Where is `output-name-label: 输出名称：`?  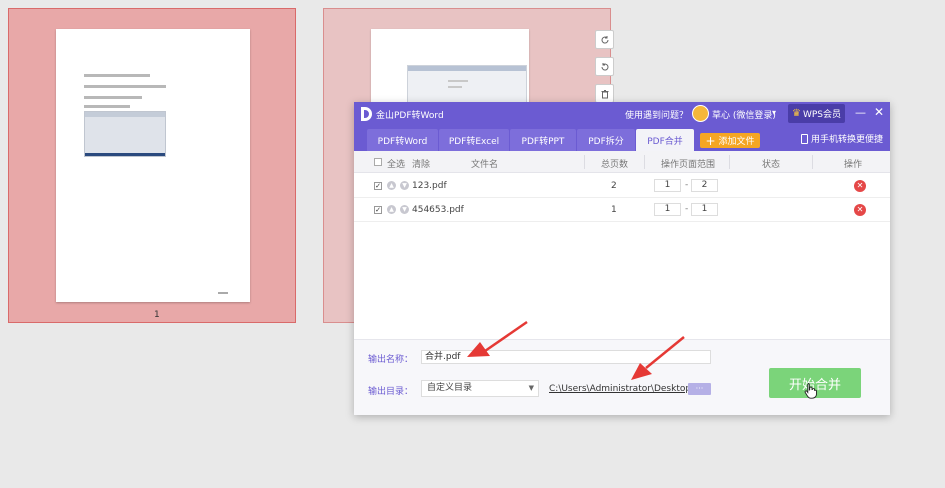
output-name-label: 输出名称： is located at coordinates (391, 360).